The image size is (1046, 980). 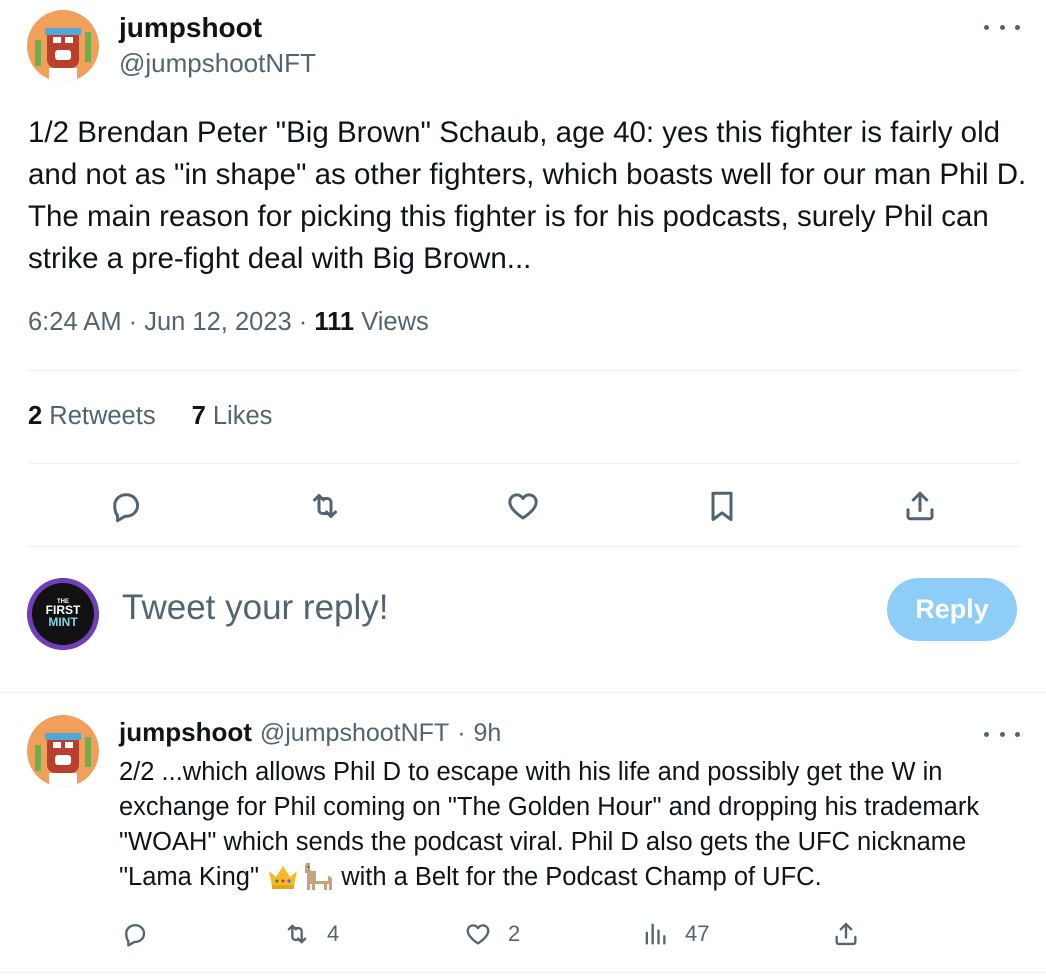 I want to click on retweets-count: 2, so click(x=35, y=416).